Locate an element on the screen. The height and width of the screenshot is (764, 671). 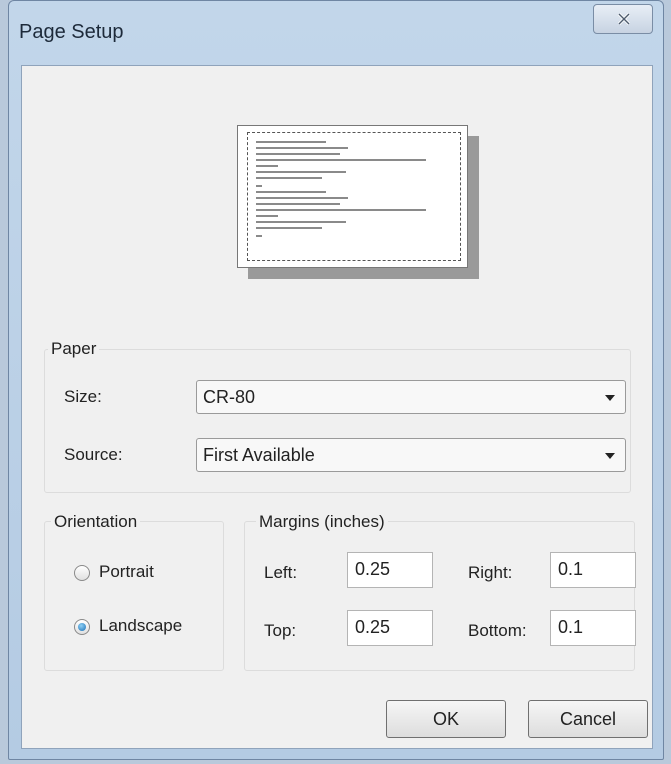
right-margin-input: 0.1 is located at coordinates (593, 570).